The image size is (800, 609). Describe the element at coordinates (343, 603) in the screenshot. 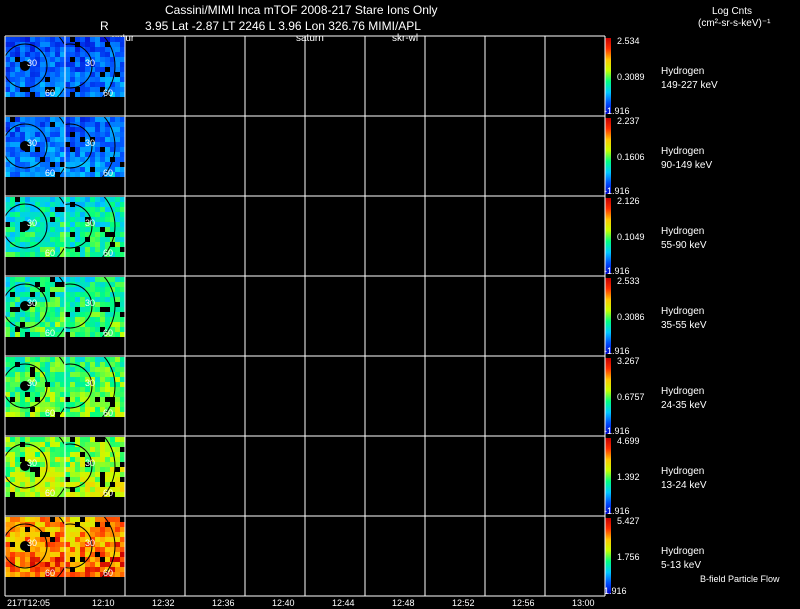

I see `x-tick-label: 12:44` at that location.